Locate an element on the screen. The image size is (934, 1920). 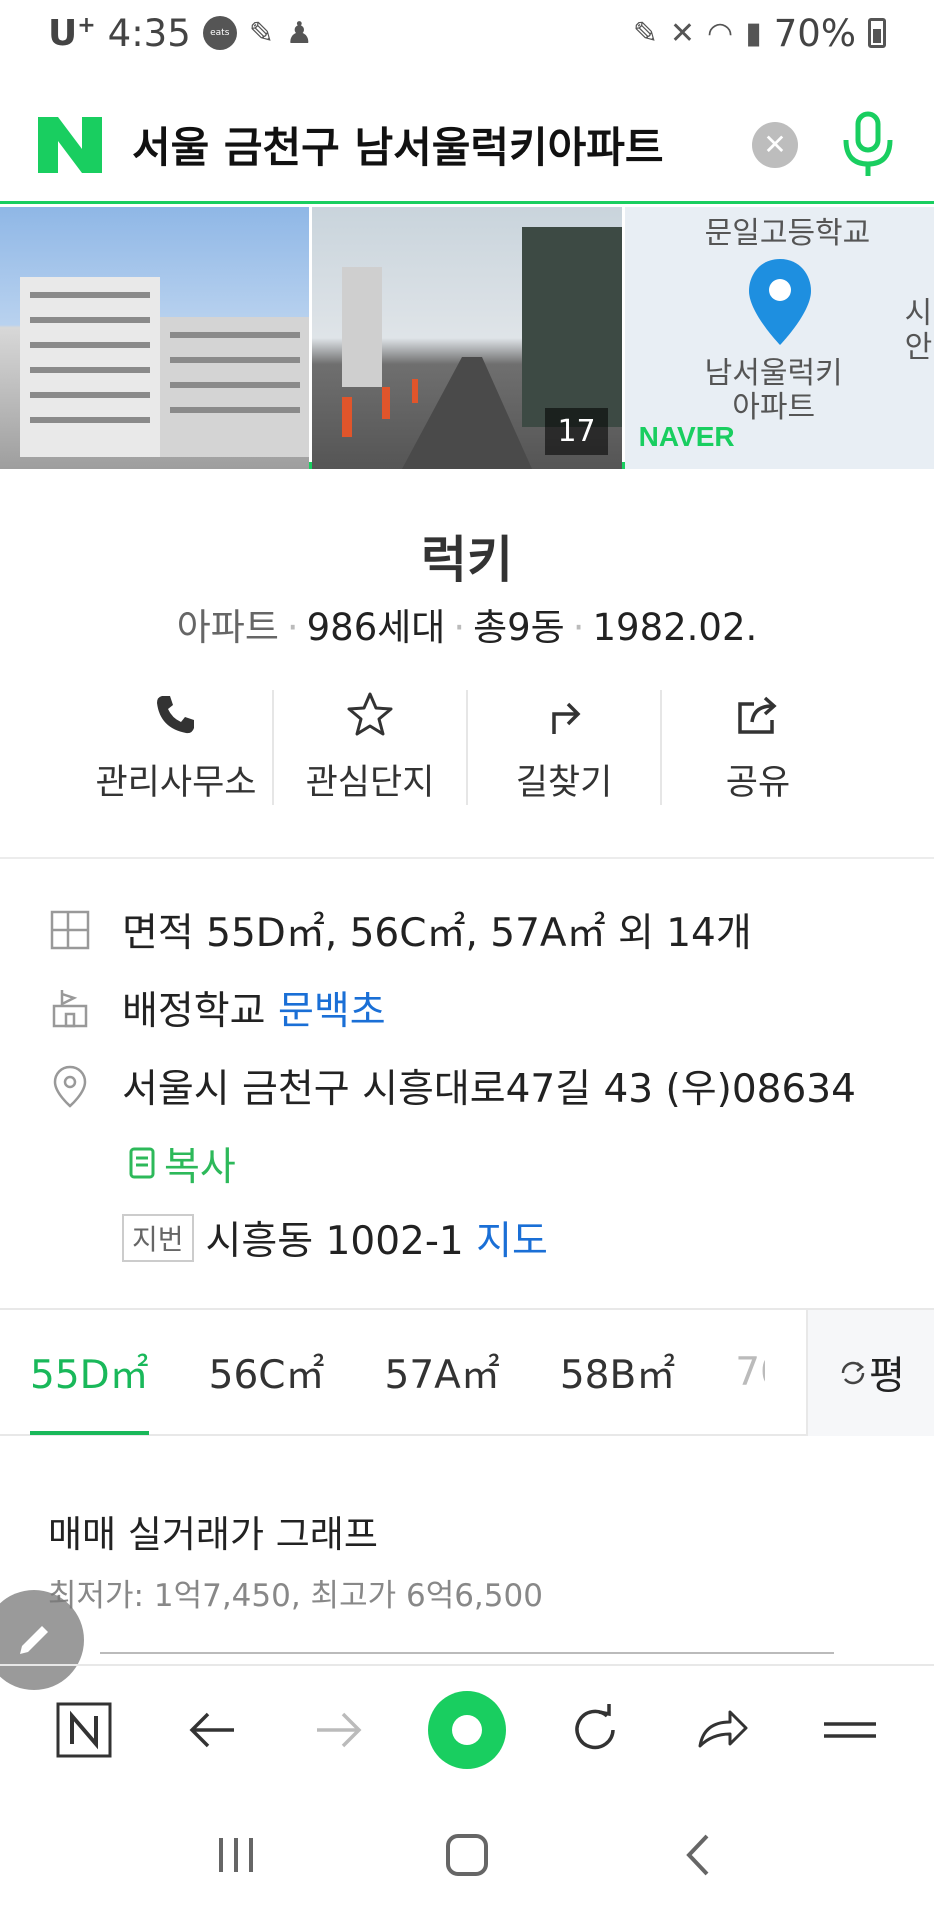
clear-search-button: ✕ is located at coordinates (775, 144).